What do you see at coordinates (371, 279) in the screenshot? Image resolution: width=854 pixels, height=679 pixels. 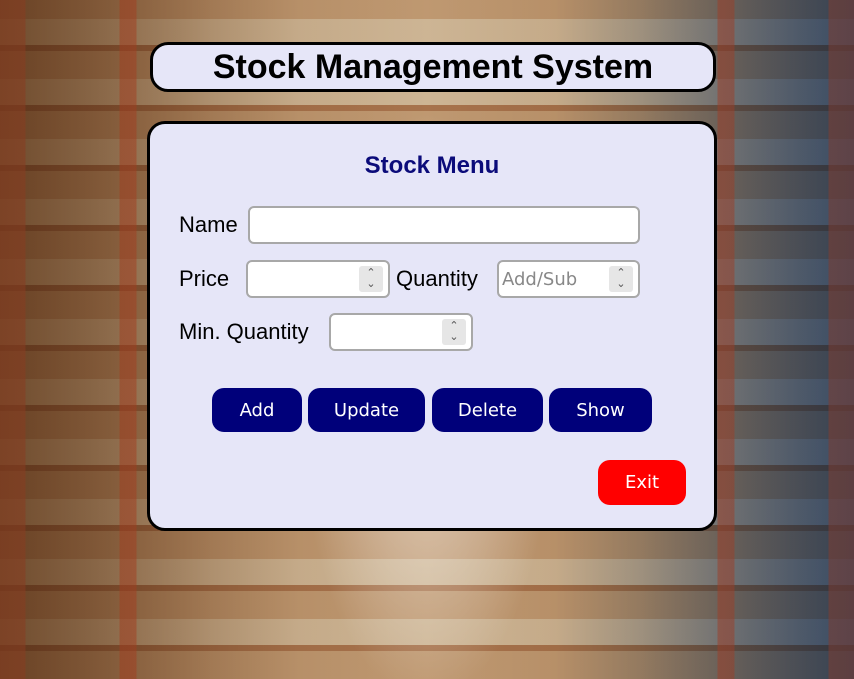 I see `price-spinner-icon: ⌃ ⌄` at bounding box center [371, 279].